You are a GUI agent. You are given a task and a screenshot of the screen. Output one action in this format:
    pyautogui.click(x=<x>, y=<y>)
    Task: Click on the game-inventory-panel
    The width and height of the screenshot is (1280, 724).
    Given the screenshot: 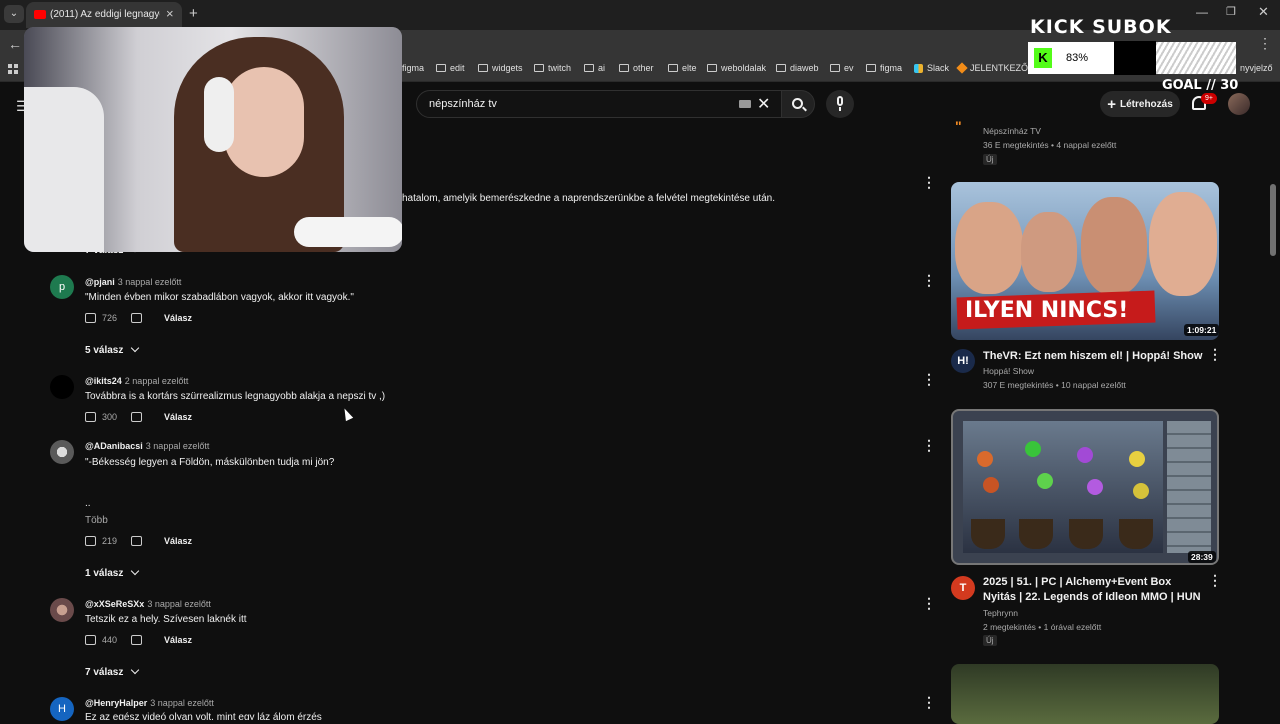 What is the action you would take?
    pyautogui.click(x=1189, y=487)
    